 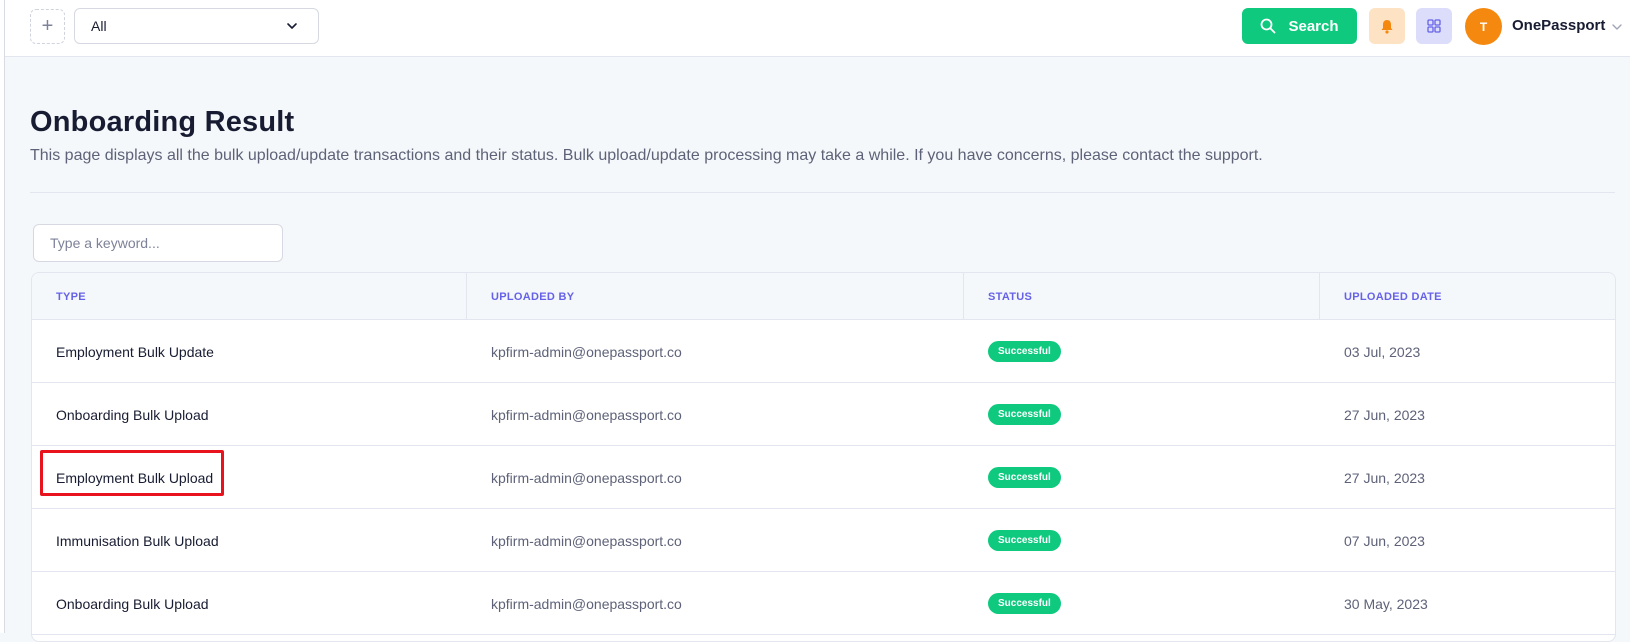 What do you see at coordinates (135, 351) in the screenshot?
I see `cell-type: Employment Bulk Update` at bounding box center [135, 351].